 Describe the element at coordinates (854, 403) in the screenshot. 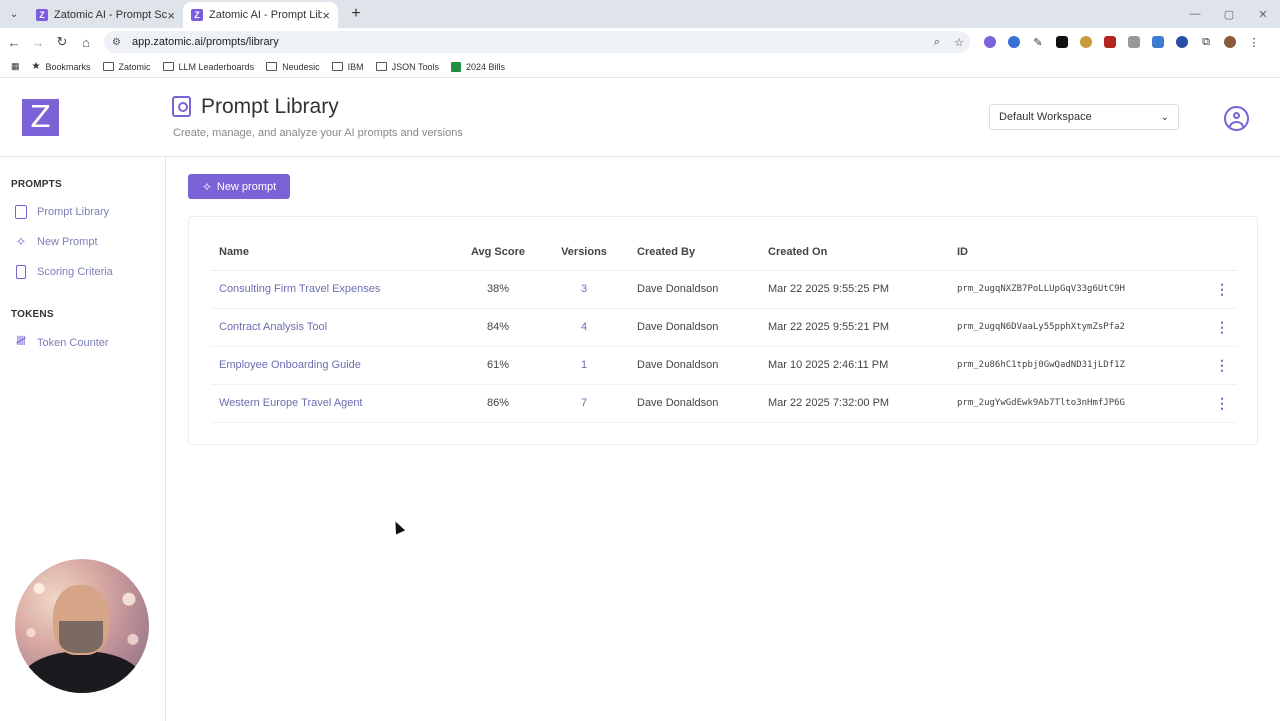

I see `created-on: Mar 22 2025 7:32:00 PM` at that location.